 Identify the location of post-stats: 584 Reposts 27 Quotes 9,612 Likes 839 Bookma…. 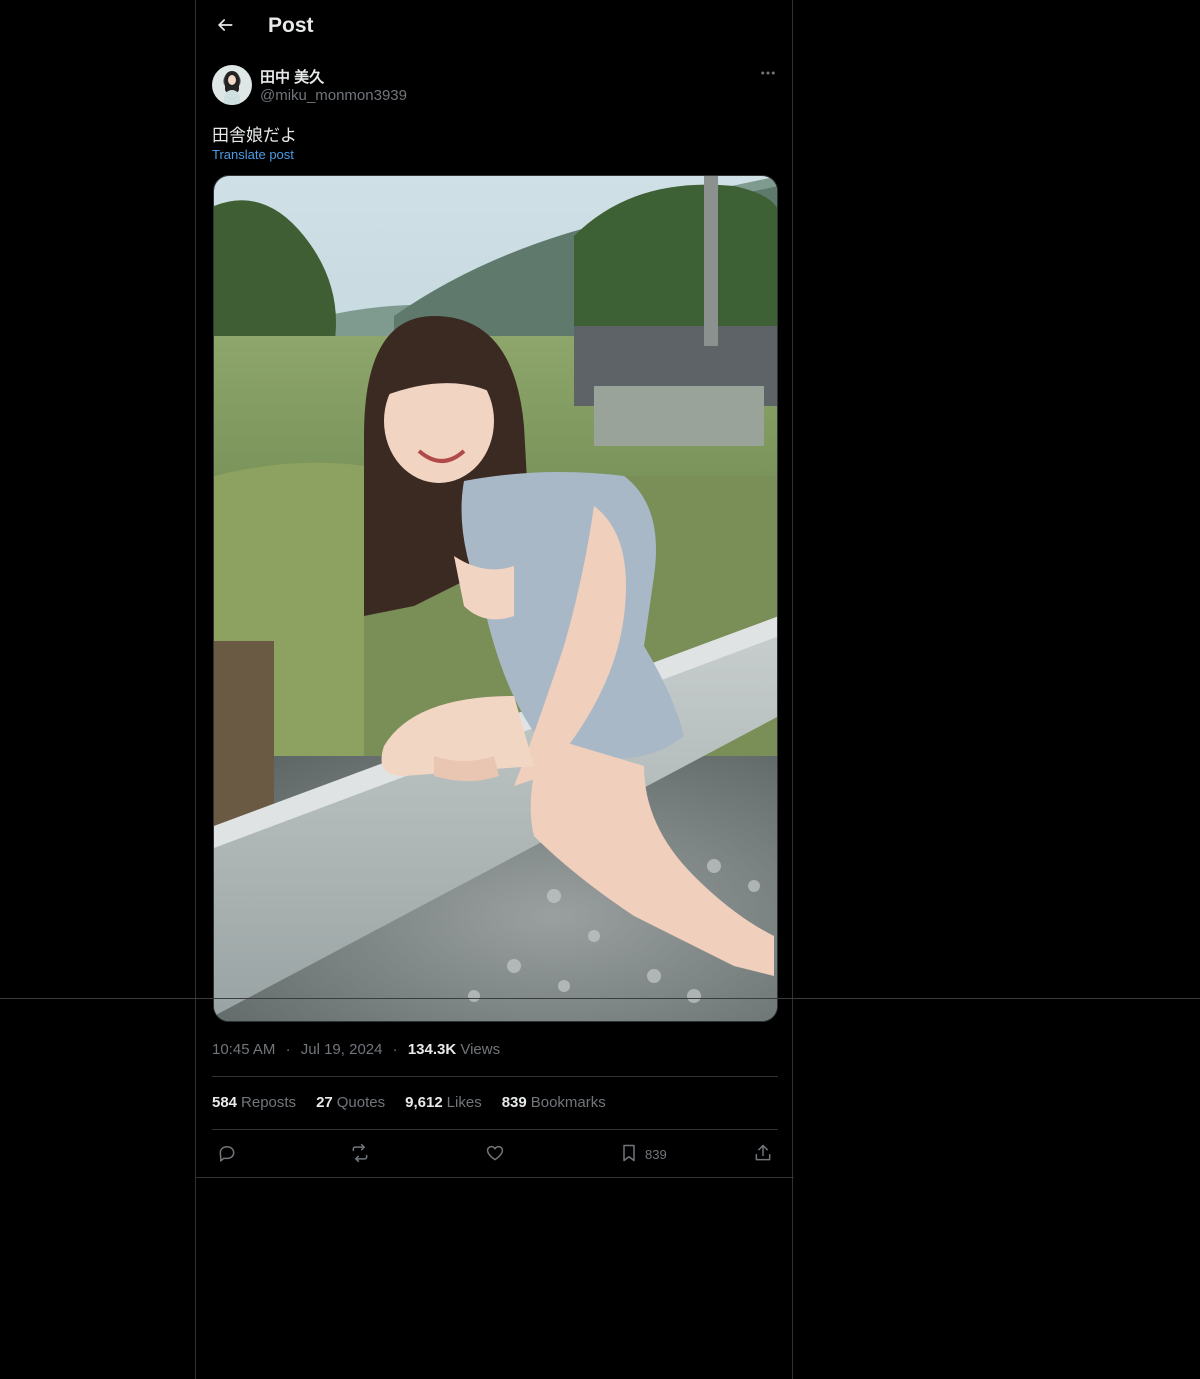
(409, 1102).